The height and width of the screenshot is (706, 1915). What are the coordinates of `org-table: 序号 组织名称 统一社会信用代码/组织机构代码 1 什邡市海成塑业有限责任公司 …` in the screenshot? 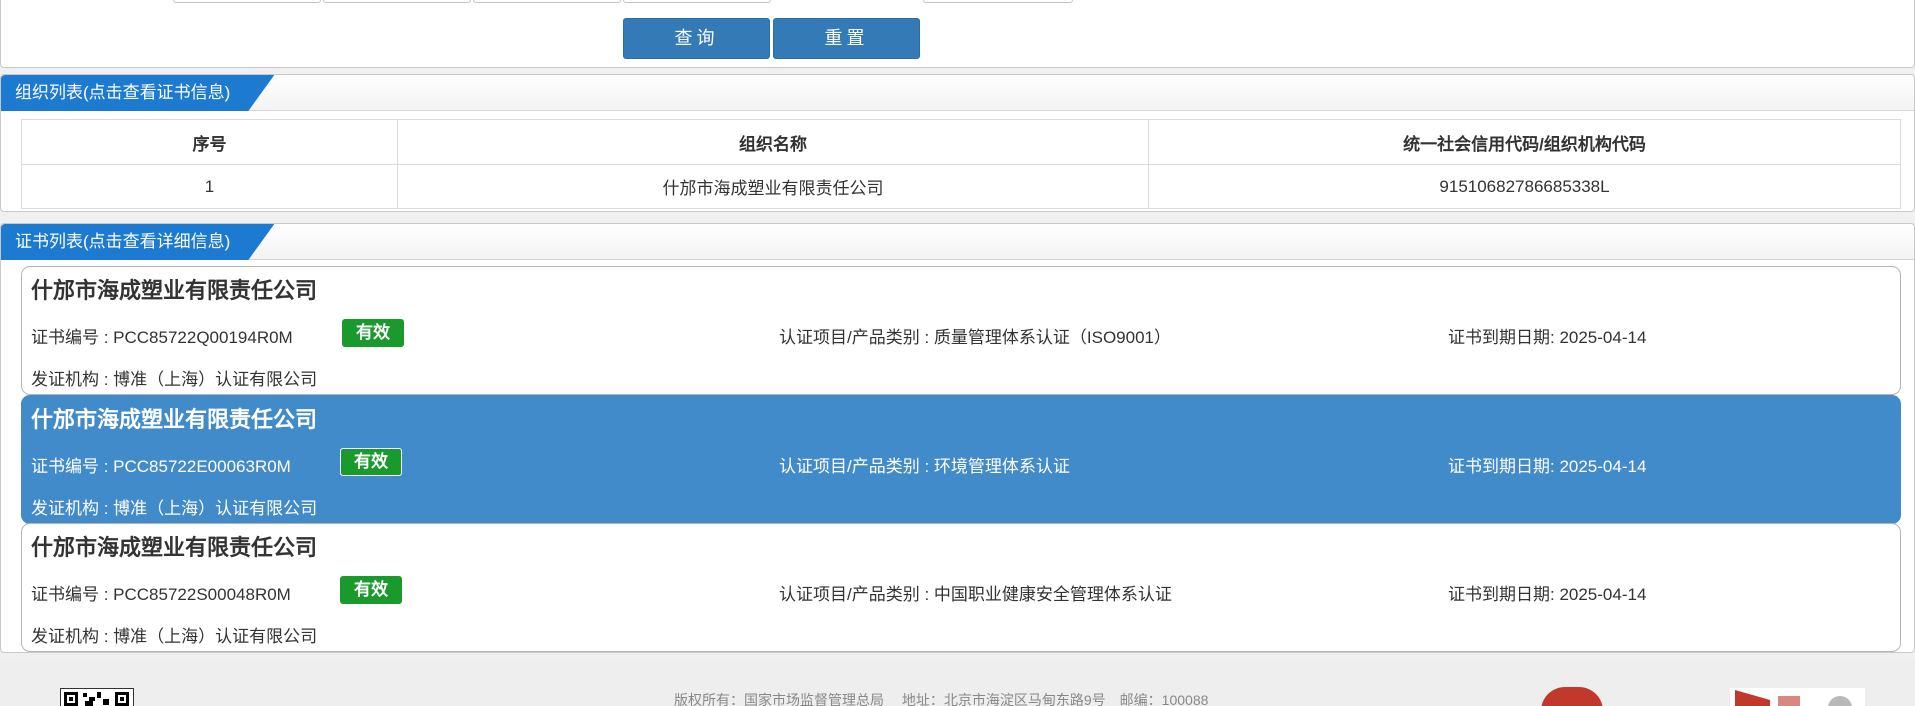 It's located at (961, 164).